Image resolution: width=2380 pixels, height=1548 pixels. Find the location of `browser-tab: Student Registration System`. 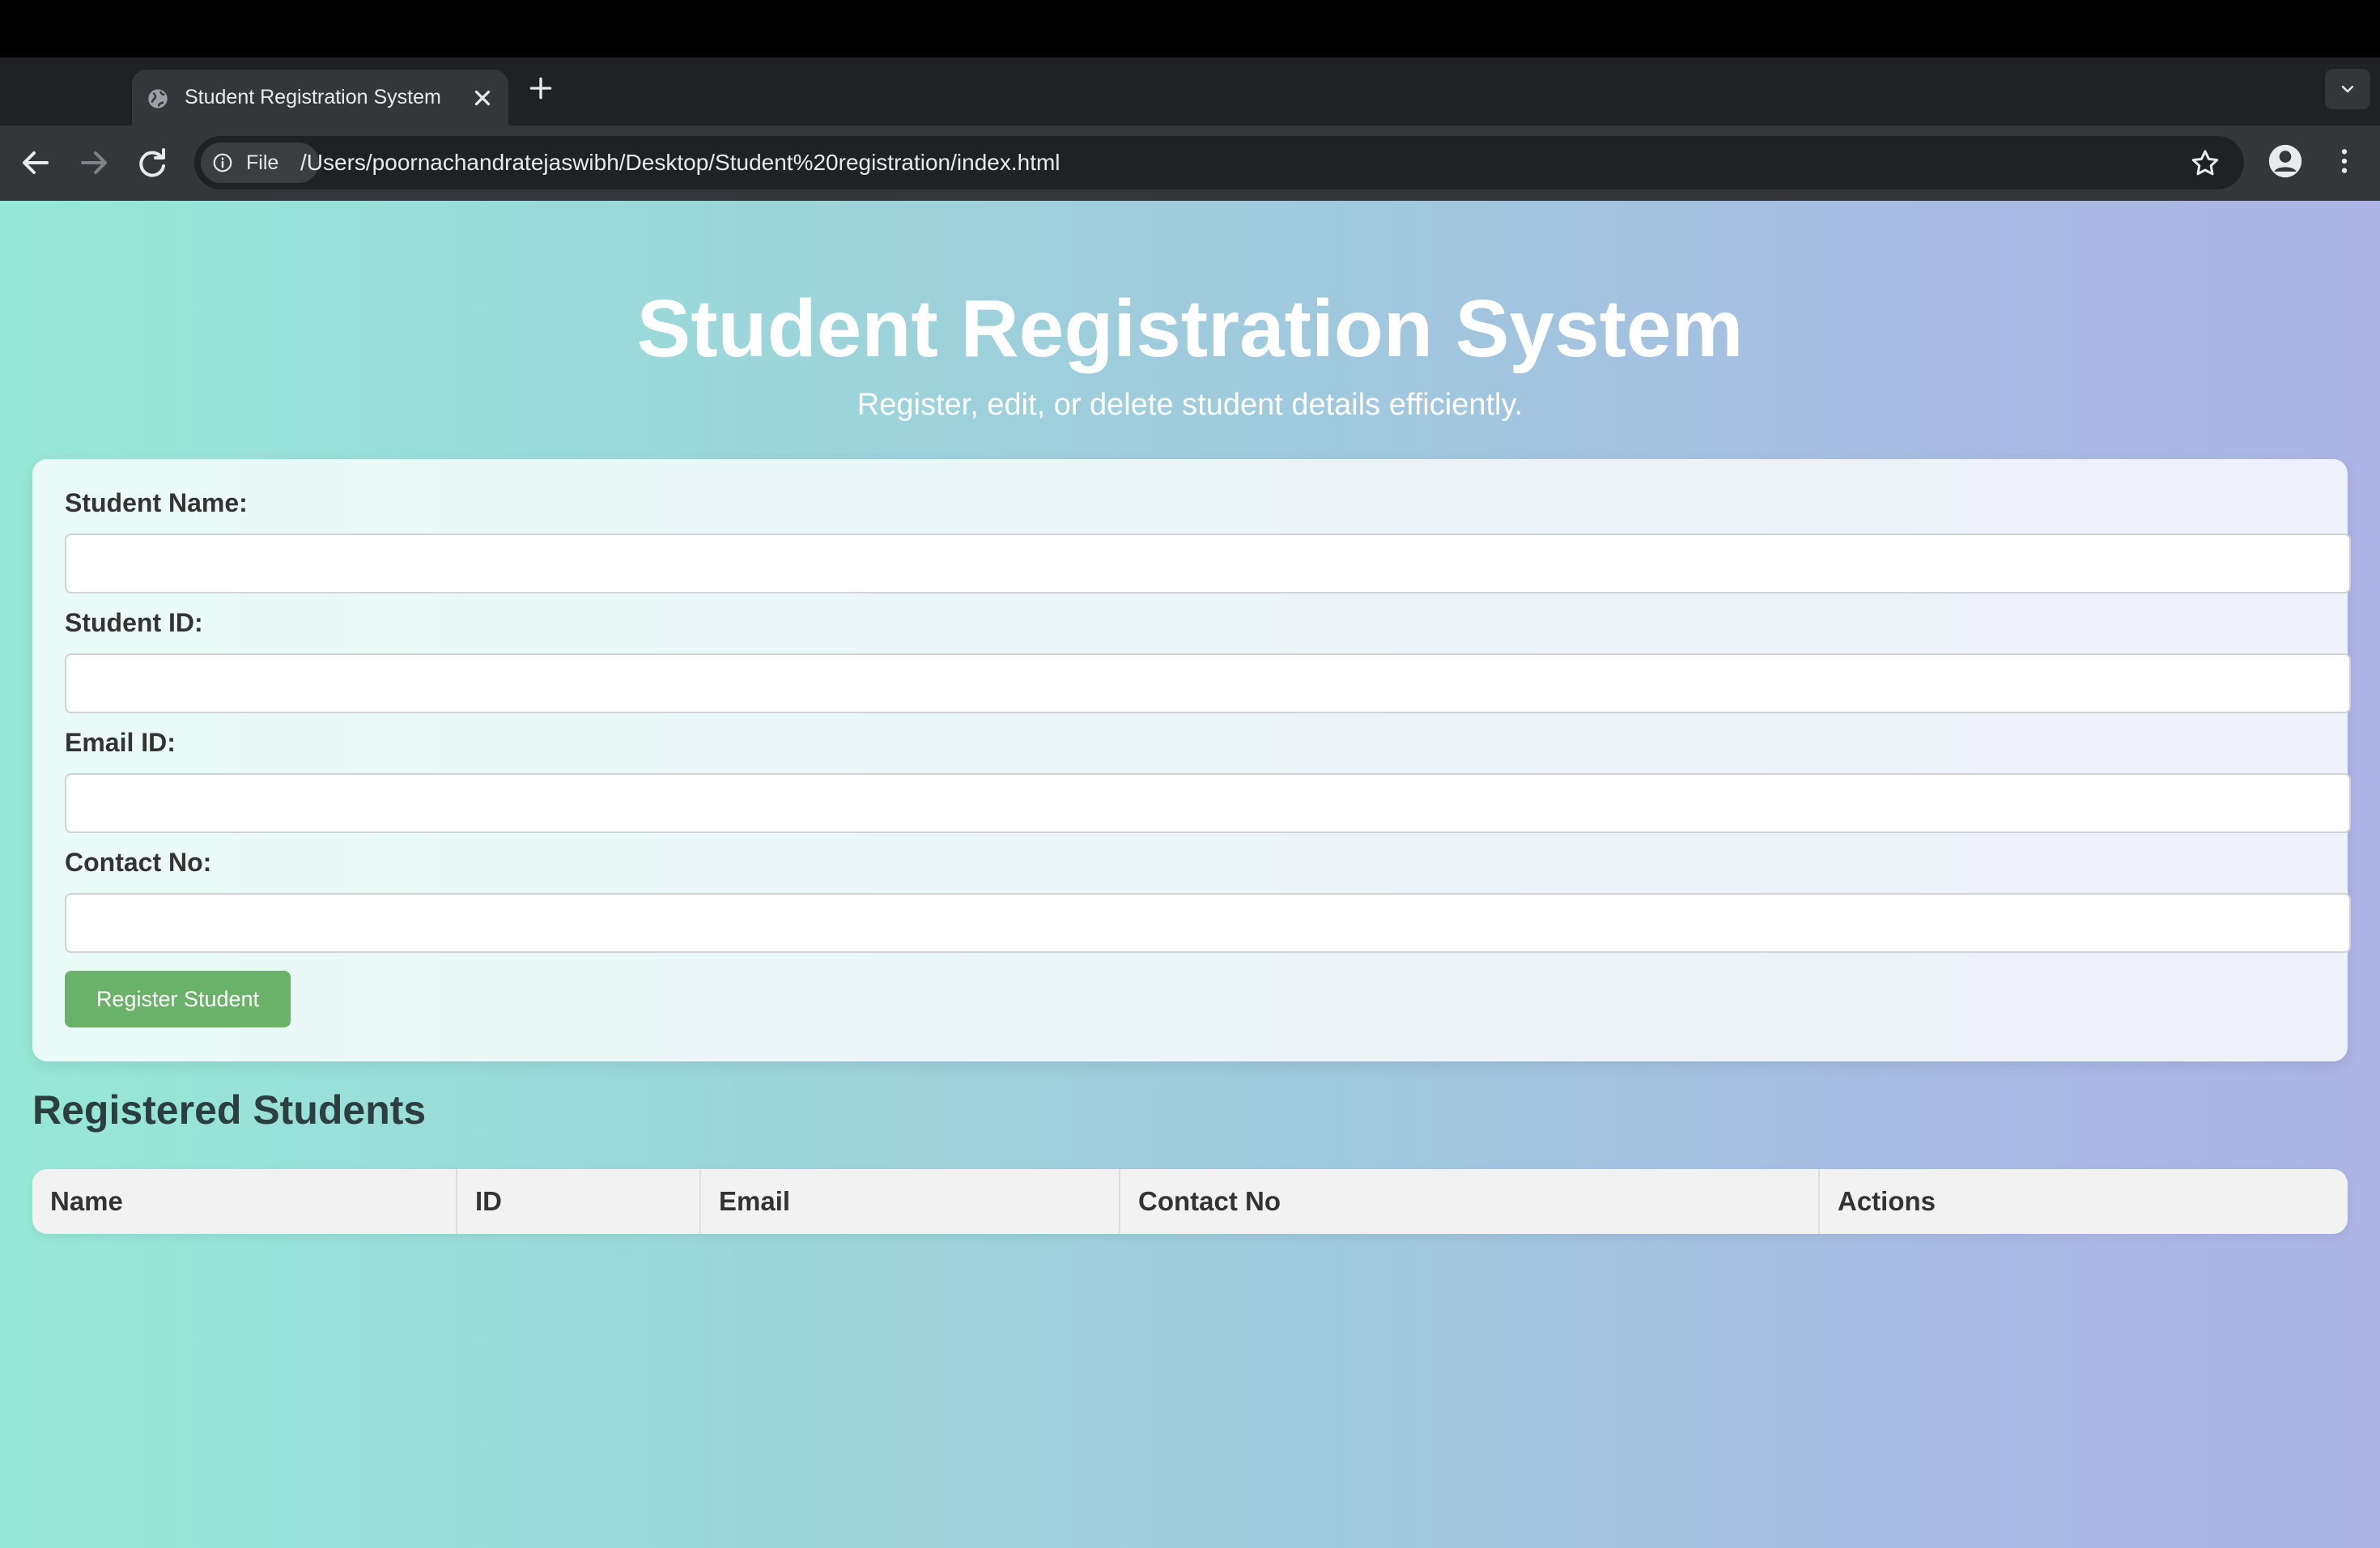

browser-tab: Student Registration System is located at coordinates (320, 97).